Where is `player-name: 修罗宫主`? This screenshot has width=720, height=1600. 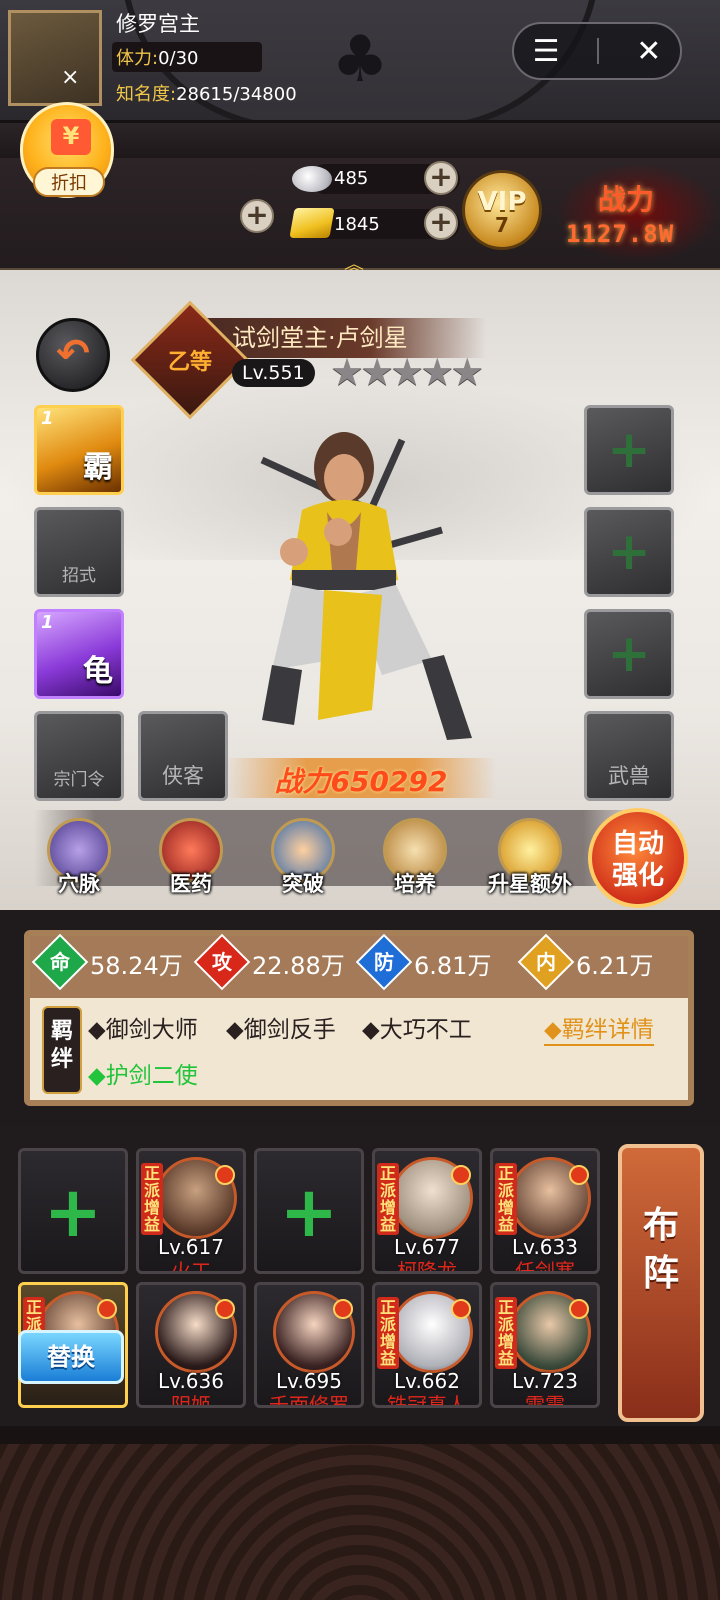
player-name: 修罗宫主 is located at coordinates (158, 24).